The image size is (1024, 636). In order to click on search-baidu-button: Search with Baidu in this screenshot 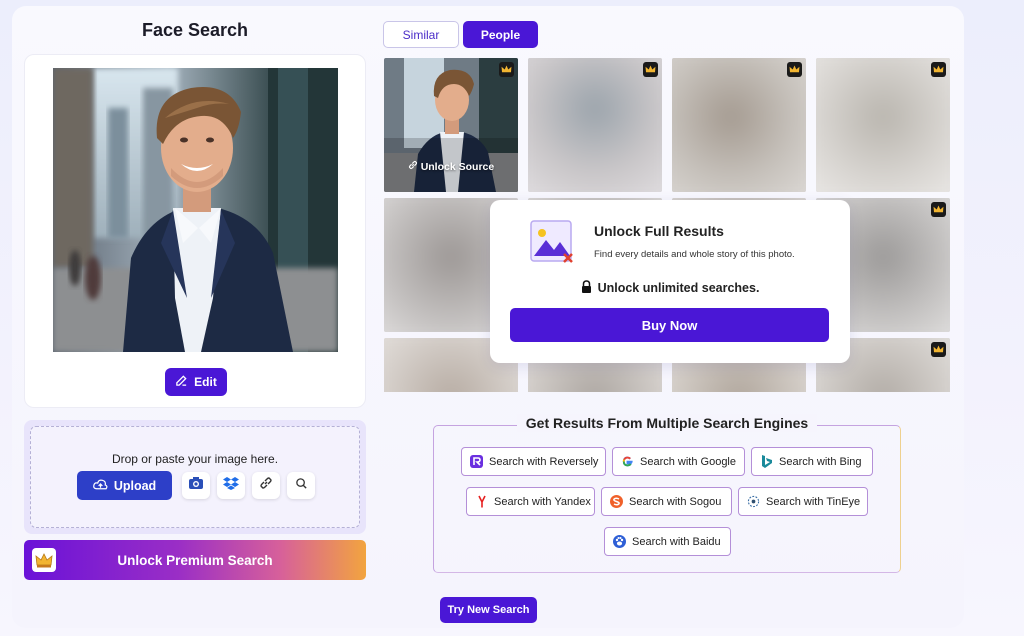, I will do `click(667, 541)`.